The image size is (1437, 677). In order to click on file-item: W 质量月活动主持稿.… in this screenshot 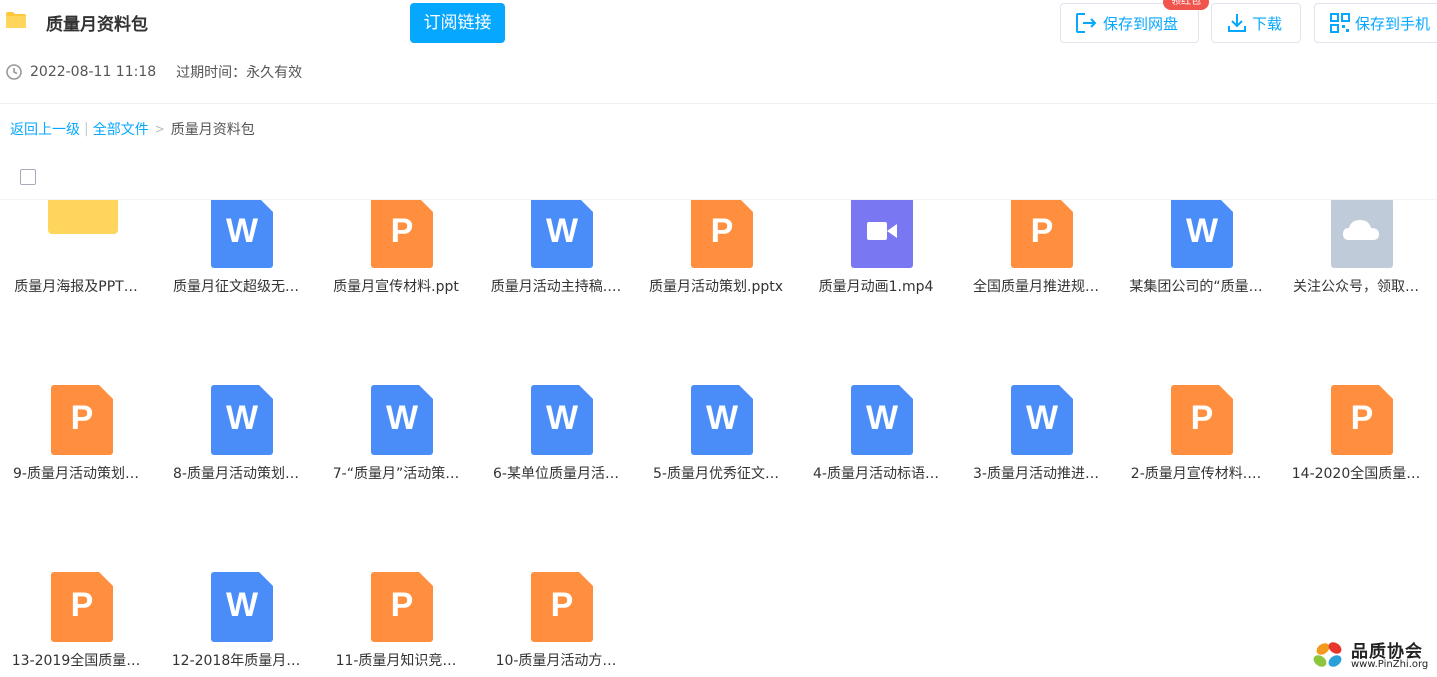, I will do `click(555, 260)`.